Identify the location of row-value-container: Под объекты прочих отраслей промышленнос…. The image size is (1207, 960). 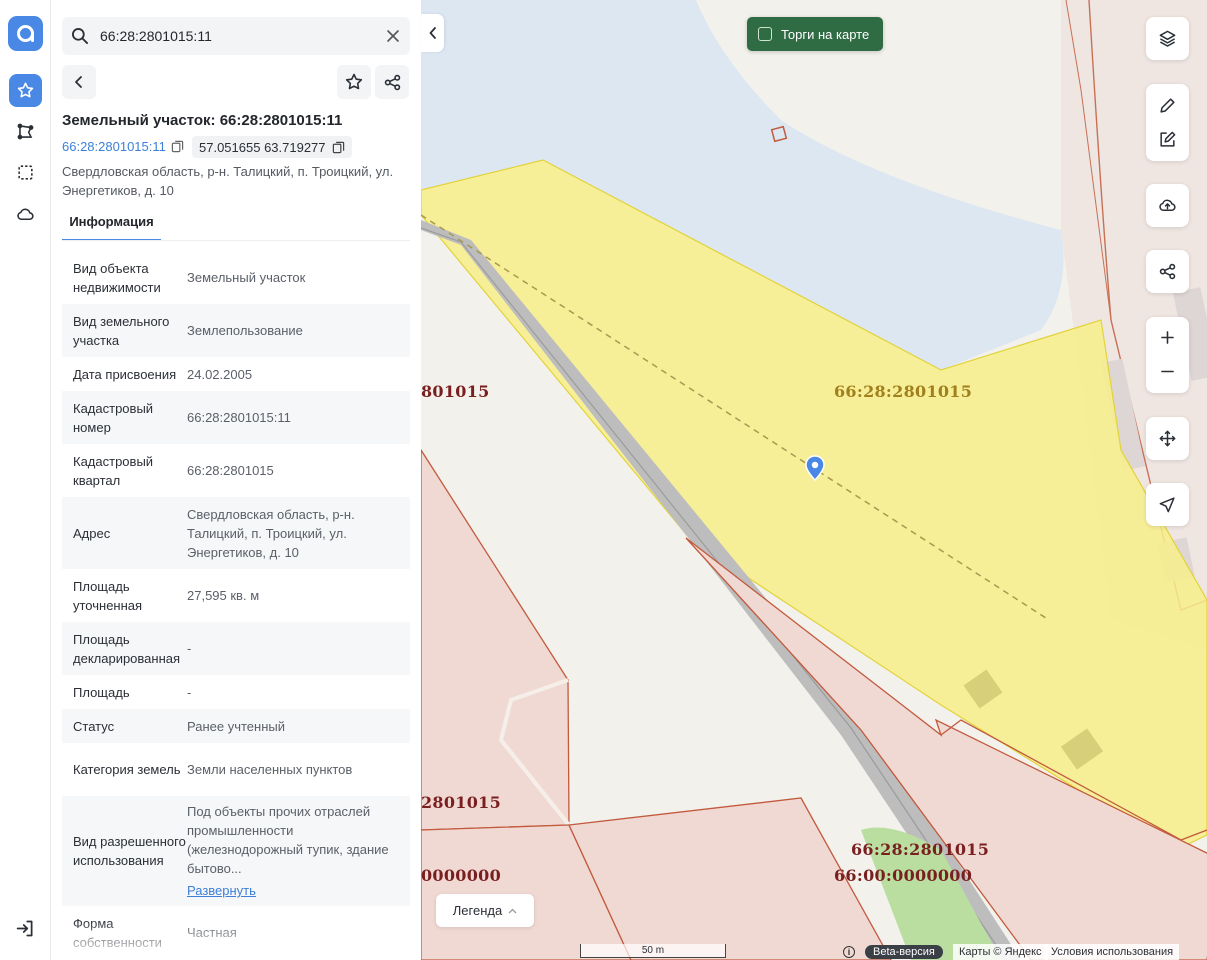
(298, 851).